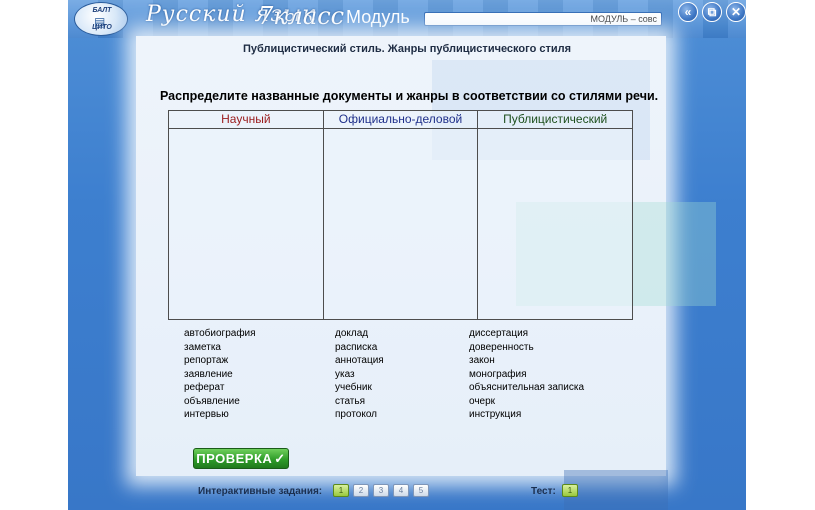 The height and width of the screenshot is (510, 815). I want to click on word-item: интервью, so click(220, 415).